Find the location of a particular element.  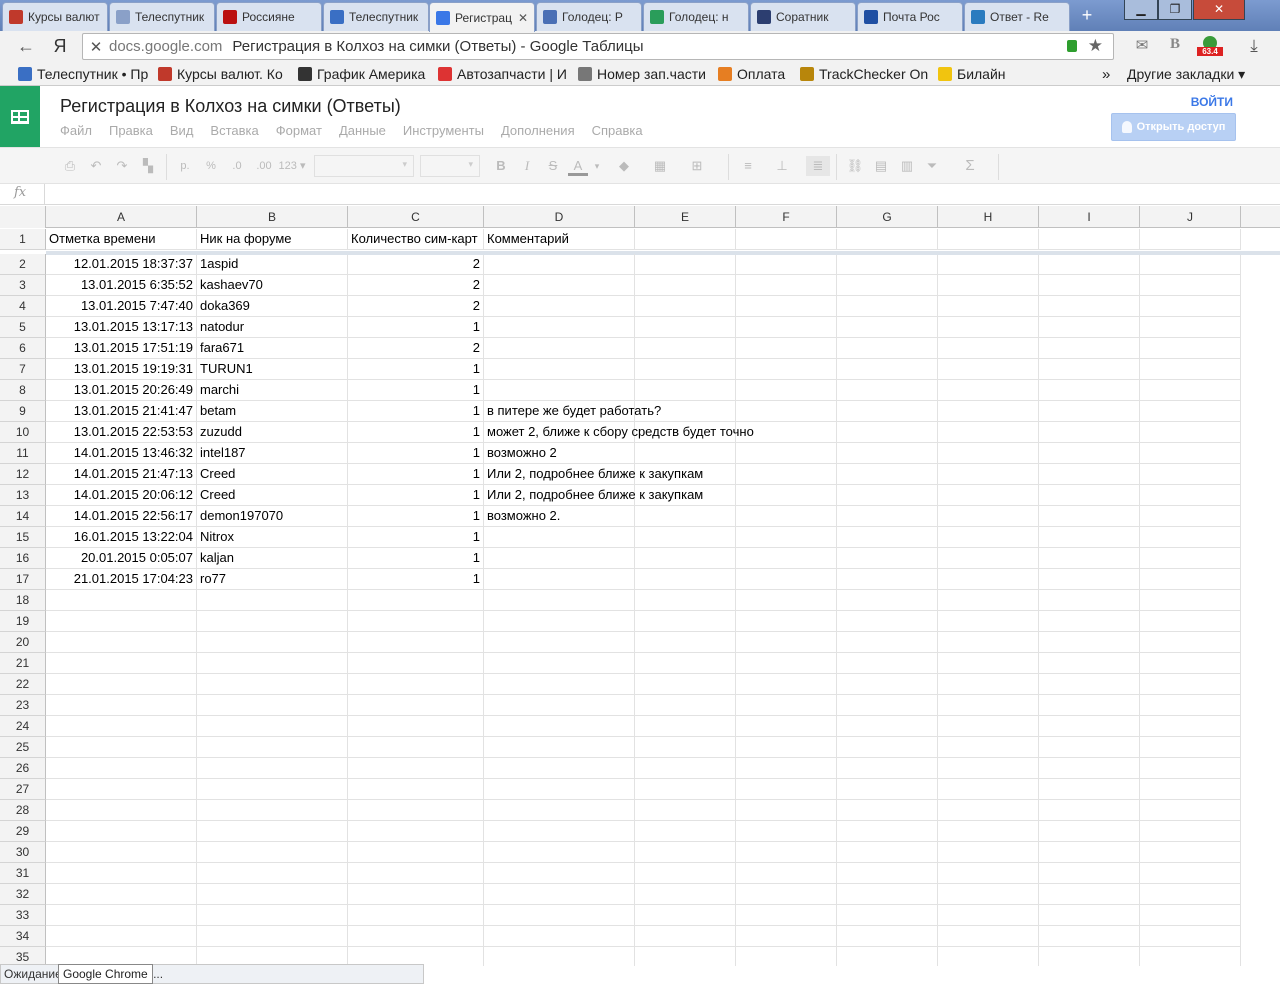

row-header: 26 is located at coordinates (23, 768).